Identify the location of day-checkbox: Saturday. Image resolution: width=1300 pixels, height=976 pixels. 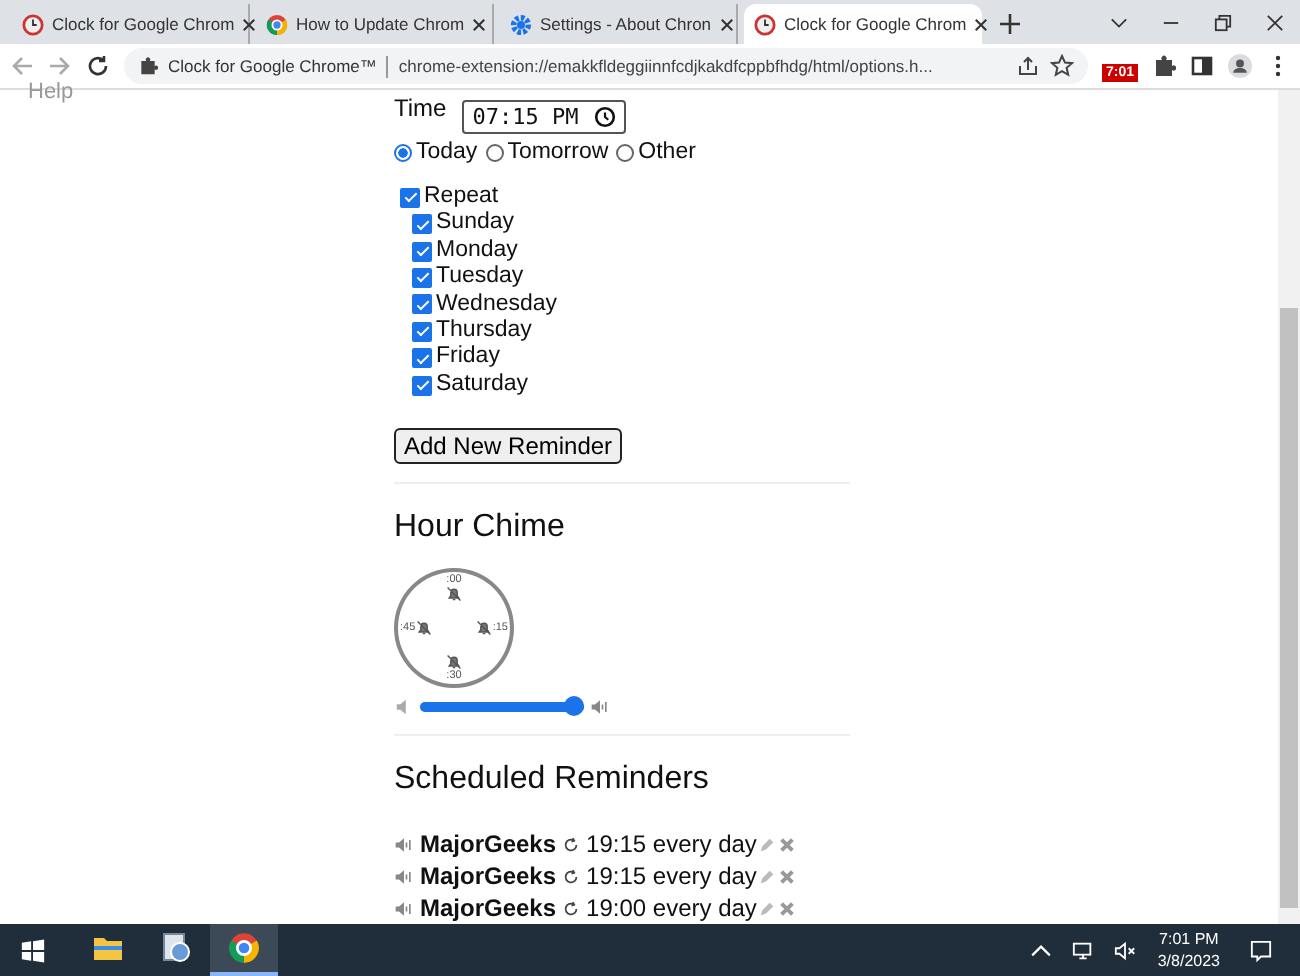
(470, 385).